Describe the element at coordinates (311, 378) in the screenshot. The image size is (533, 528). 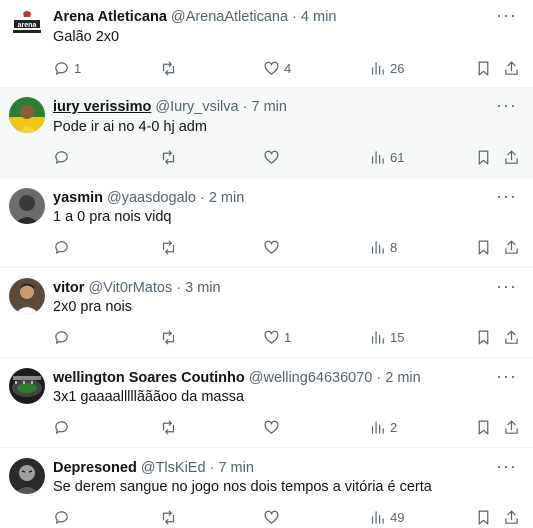
I see `user-handle: @welling64636070` at that location.